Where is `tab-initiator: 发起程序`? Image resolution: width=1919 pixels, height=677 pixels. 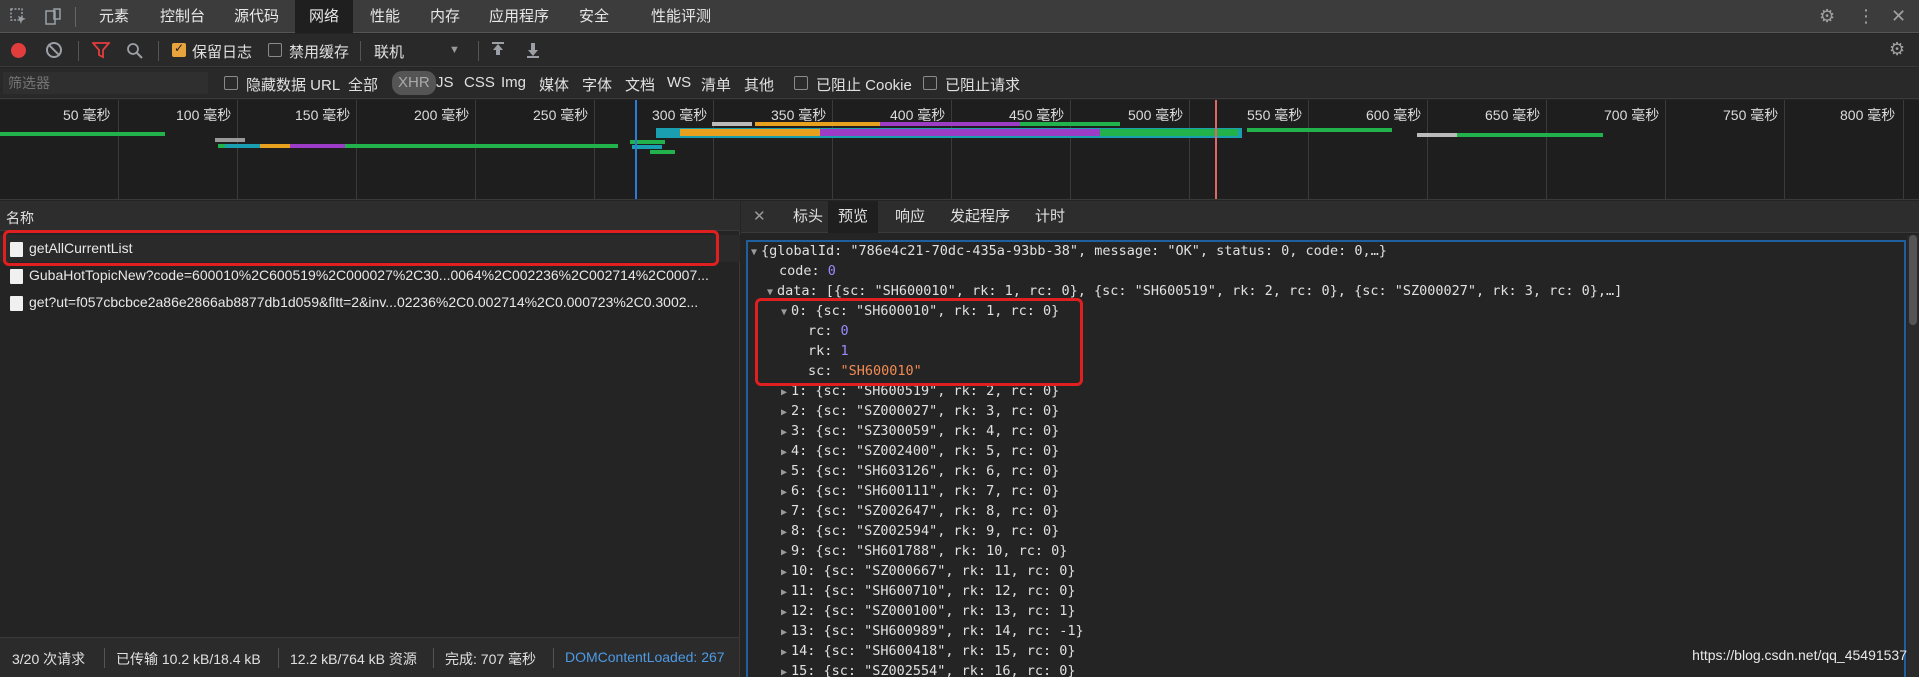 tab-initiator: 发起程序 is located at coordinates (980, 217).